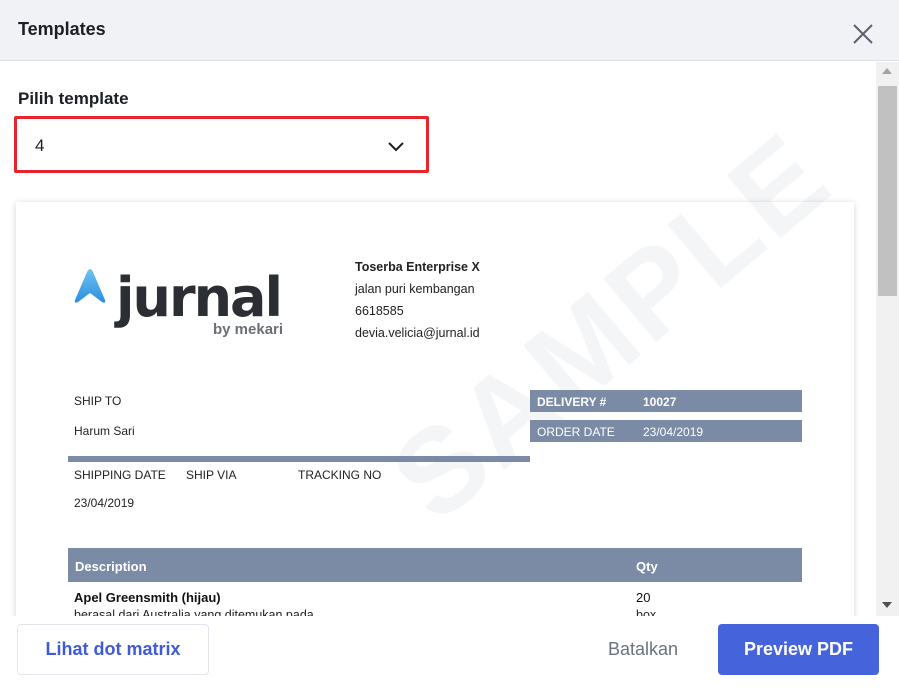 The width and height of the screenshot is (899, 697). Describe the element at coordinates (73, 98) in the screenshot. I see `template-select-label: Pilih template` at that location.